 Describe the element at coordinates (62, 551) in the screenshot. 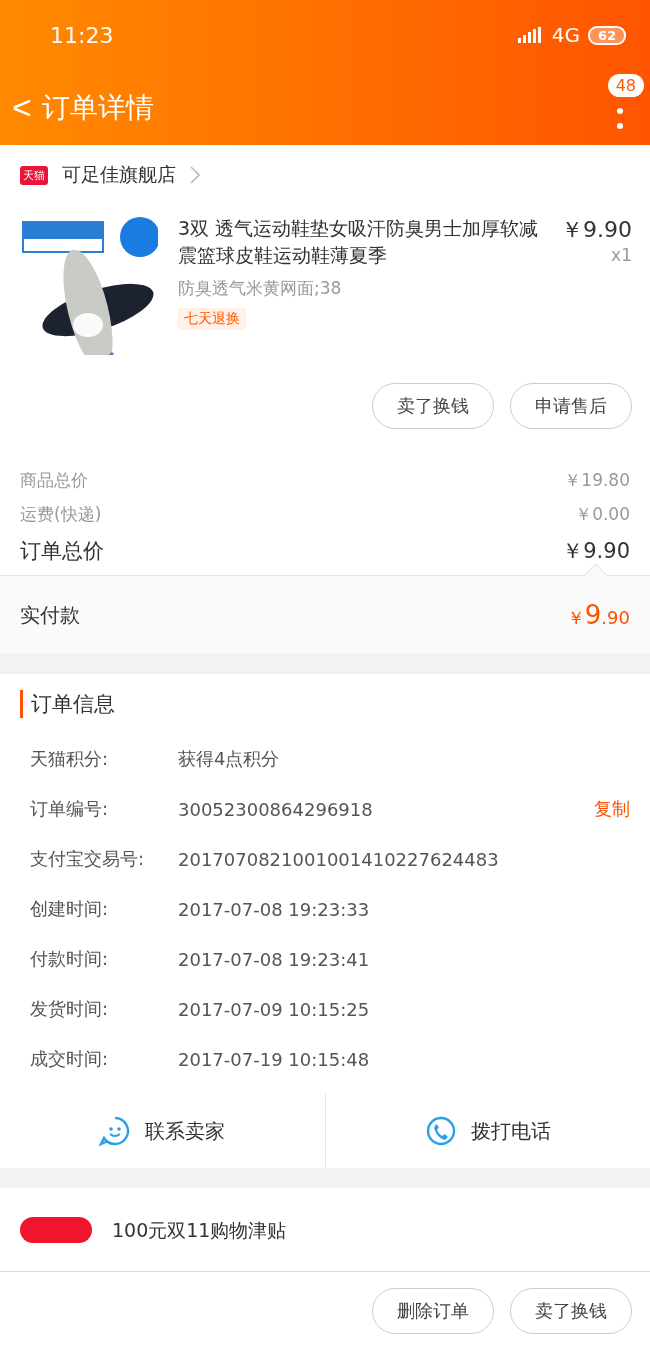

I see `summary-label: 订单总价` at that location.